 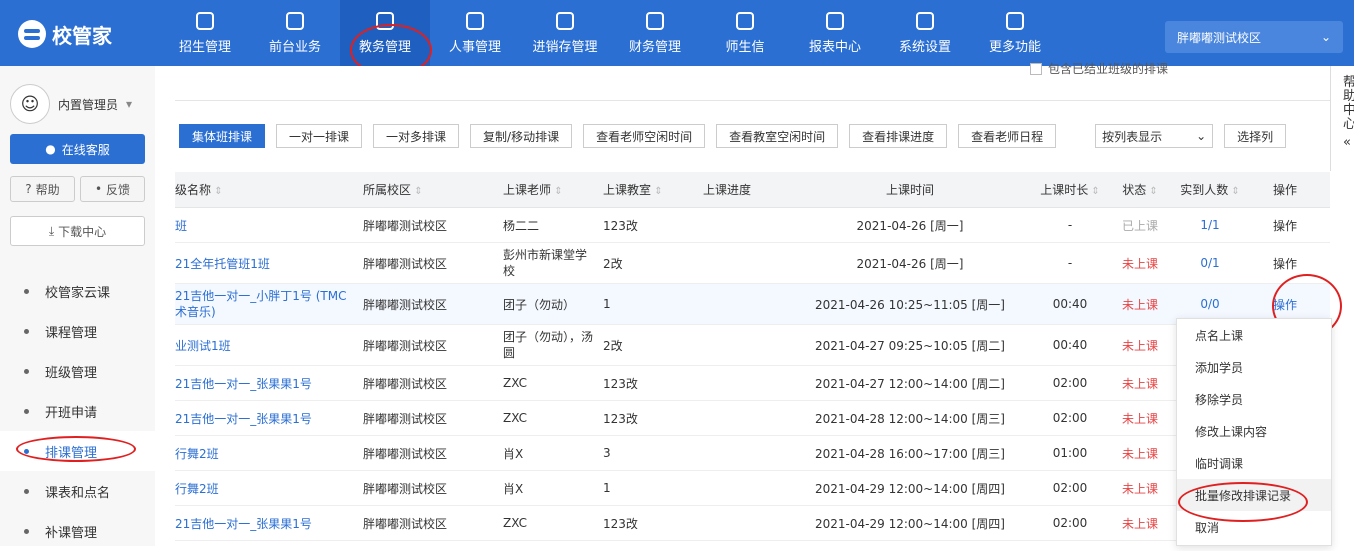 What do you see at coordinates (1154, 136) in the screenshot?
I see `view-mode-select: 按列表显示 ⌄` at bounding box center [1154, 136].